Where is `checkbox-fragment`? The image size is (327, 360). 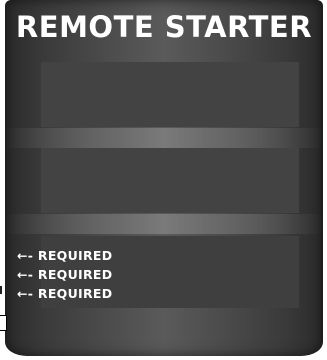
checkbox-fragment is located at coordinates (3, 323).